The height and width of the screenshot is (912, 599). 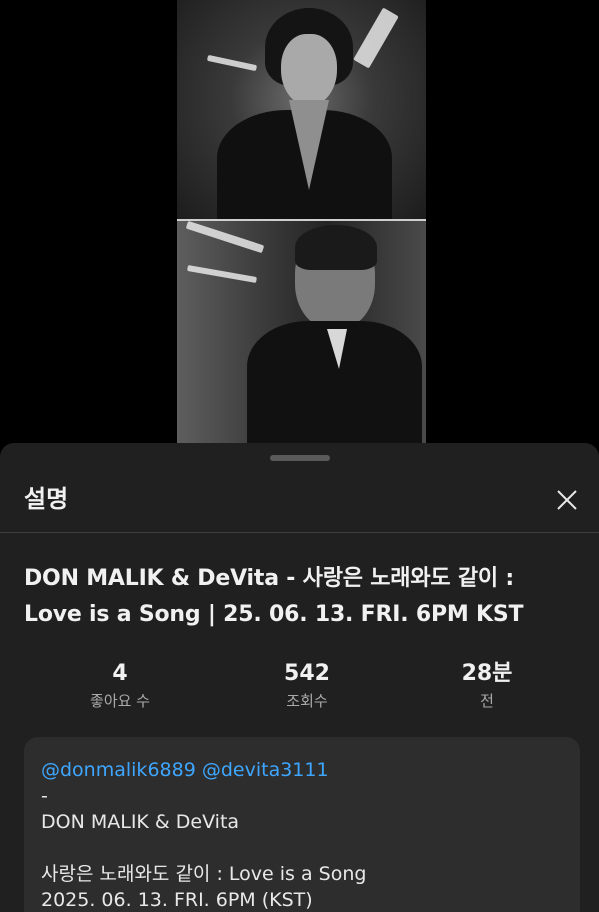 I want to click on close-button, so click(x=567, y=500).